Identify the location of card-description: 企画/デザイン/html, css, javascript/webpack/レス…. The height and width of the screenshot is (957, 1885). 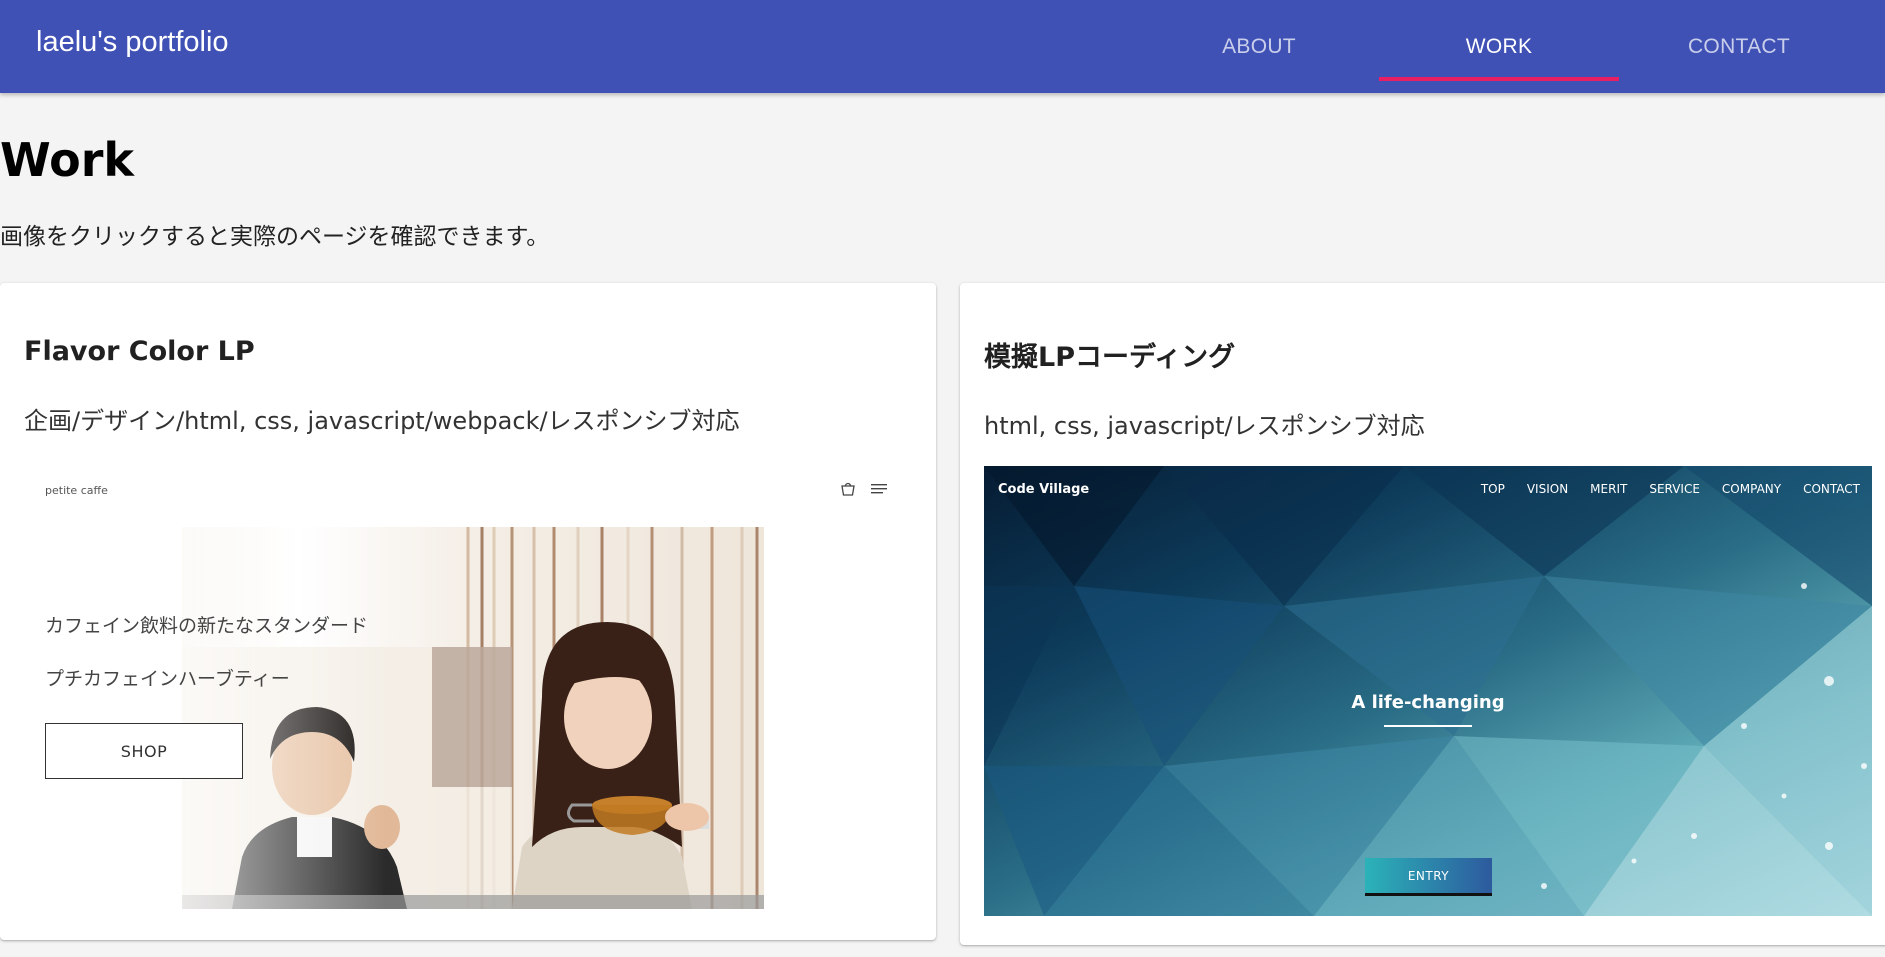
(382, 421).